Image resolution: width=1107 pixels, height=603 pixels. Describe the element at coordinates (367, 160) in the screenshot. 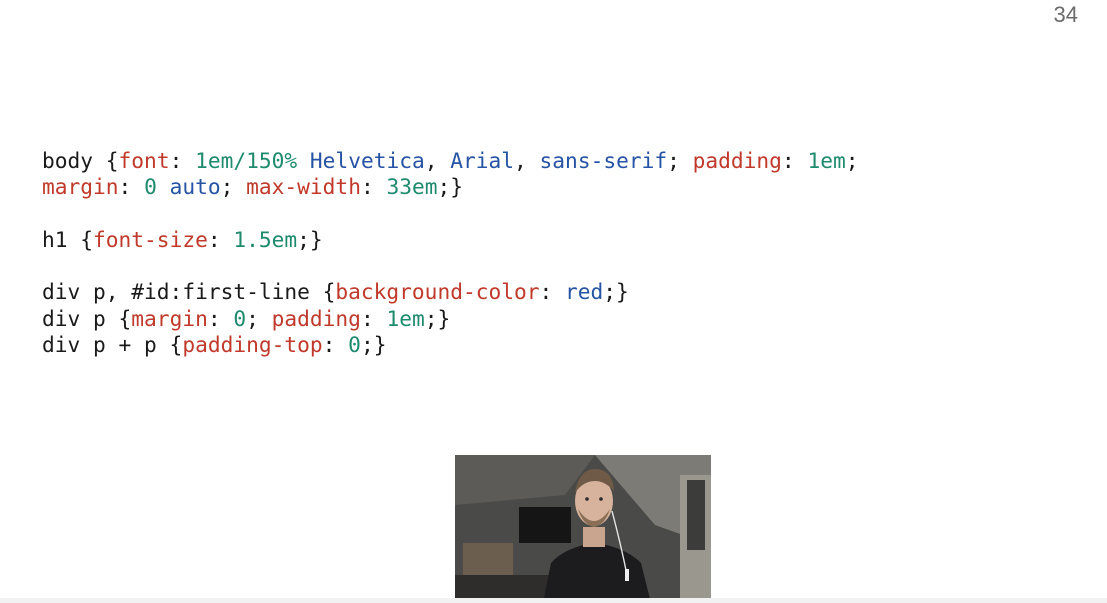

I see `code-token-kw: Helvetica` at that location.